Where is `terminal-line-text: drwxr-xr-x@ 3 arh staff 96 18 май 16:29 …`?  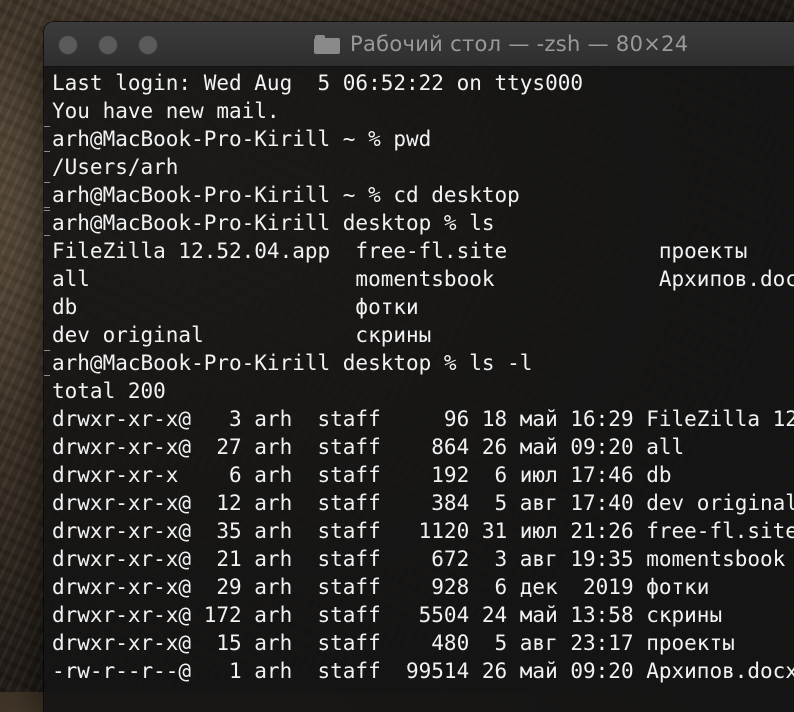 terminal-line-text: drwxr-xr-x@ 3 arh staff 96 18 май 16:29 … is located at coordinates (423, 419).